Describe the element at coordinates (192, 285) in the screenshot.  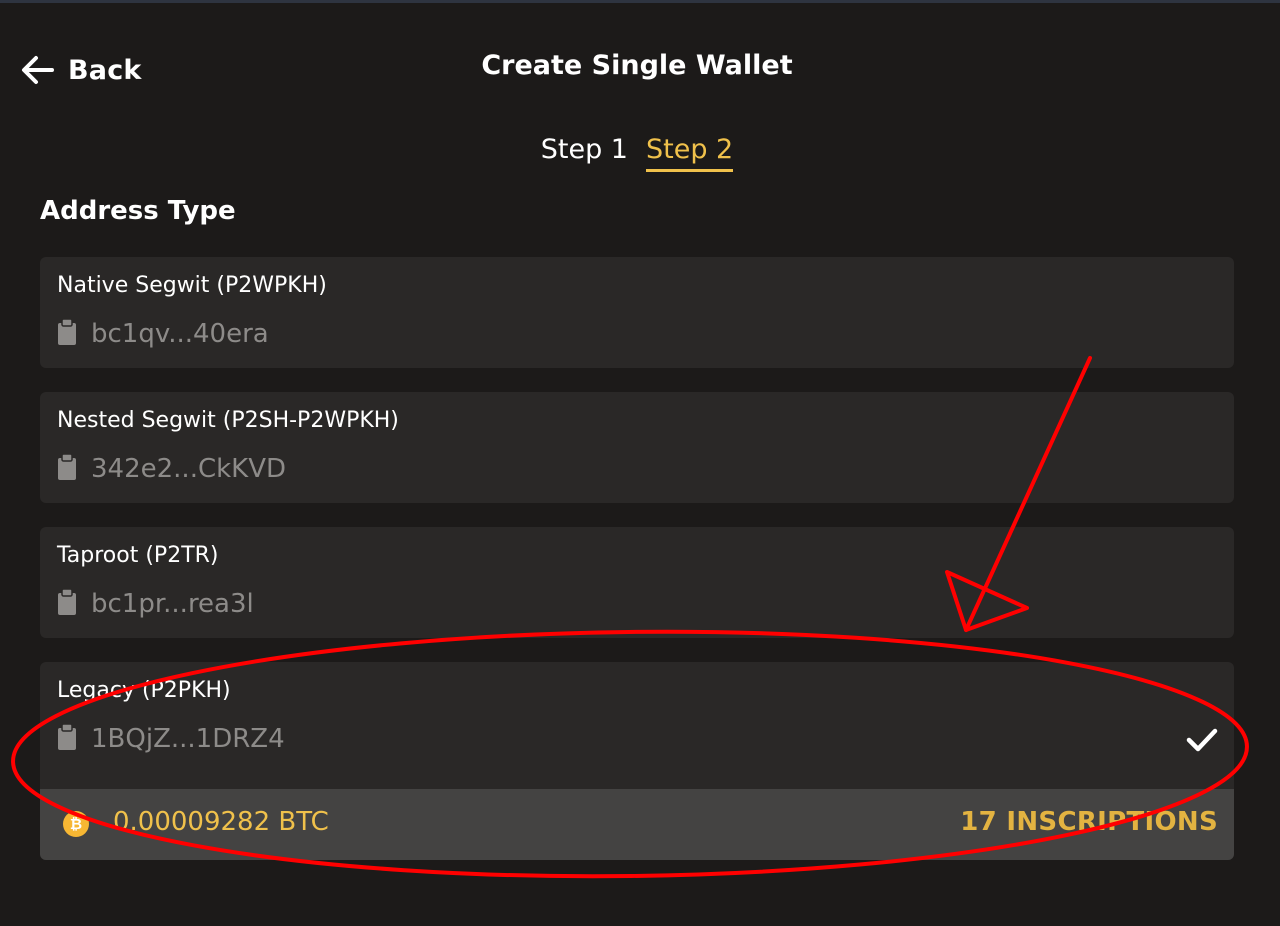
I see `address-type-name: Native Segwit (P2WPKH)` at that location.